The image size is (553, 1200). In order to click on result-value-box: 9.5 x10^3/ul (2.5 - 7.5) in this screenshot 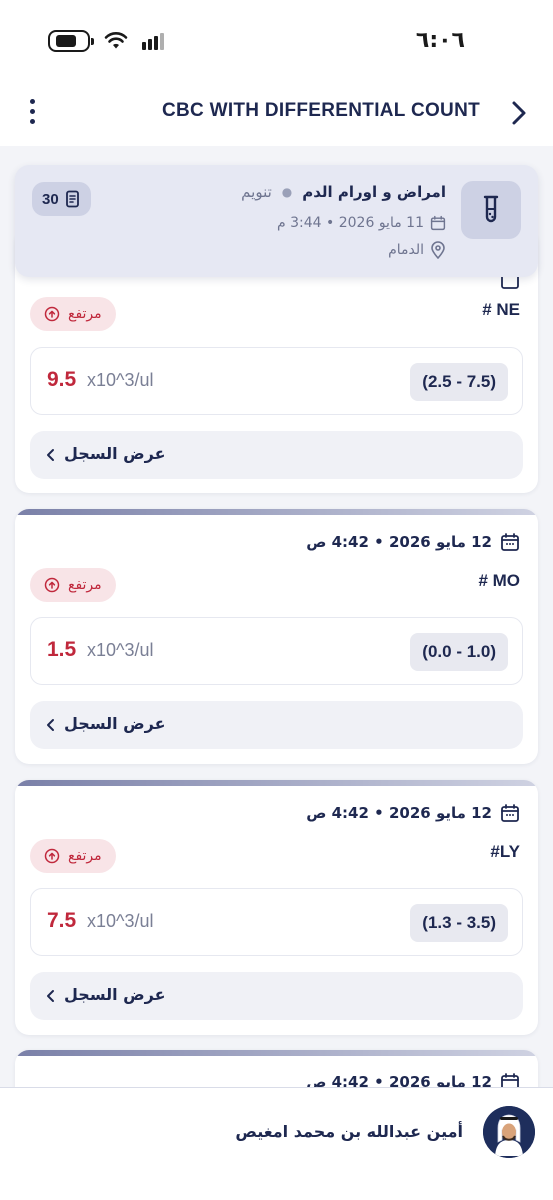, I will do `click(276, 381)`.